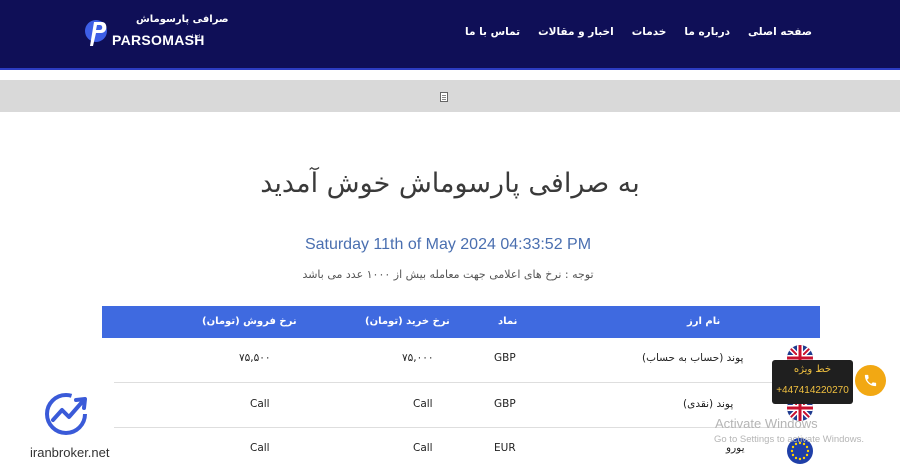 The width and height of the screenshot is (900, 470). What do you see at coordinates (66, 414) in the screenshot?
I see `iranbroker-logo-icon` at bounding box center [66, 414].